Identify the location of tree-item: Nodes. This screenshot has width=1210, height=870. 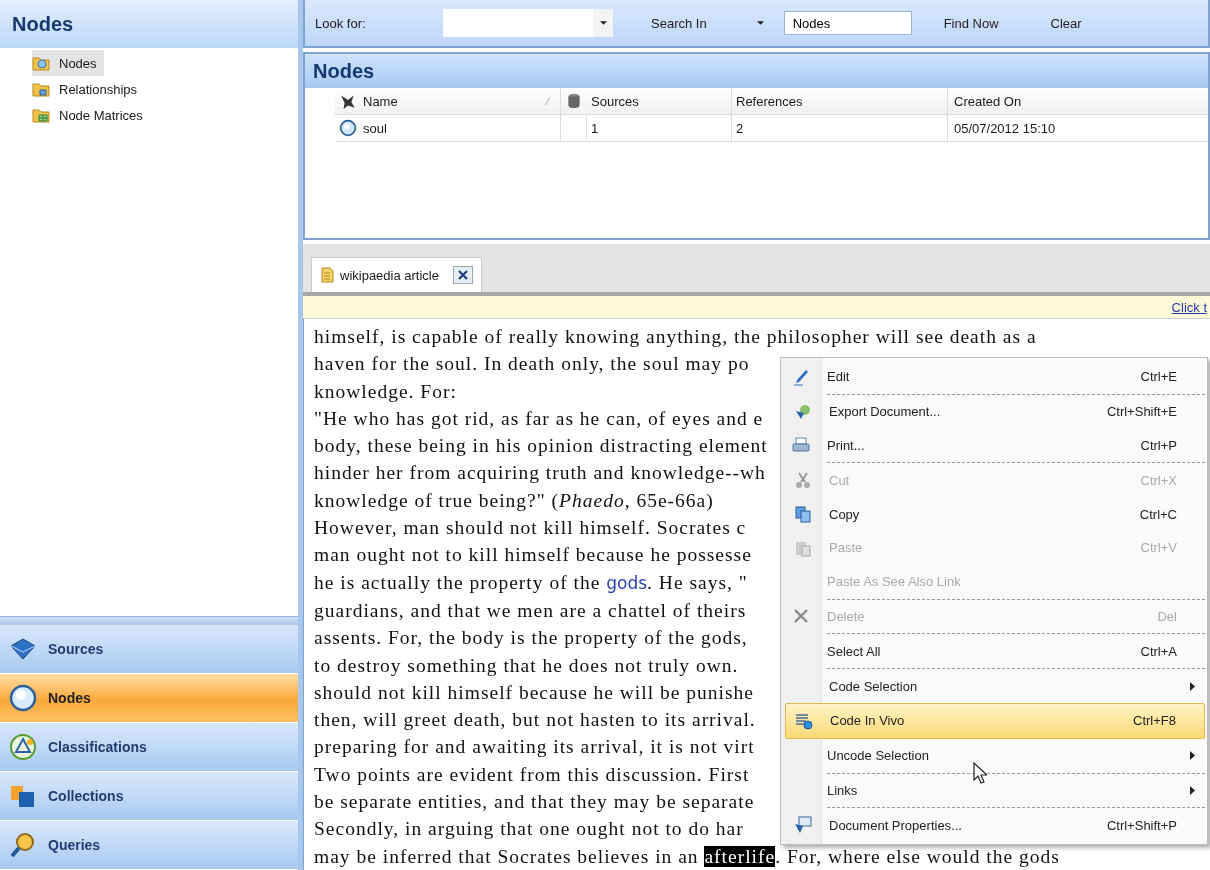
(68, 63).